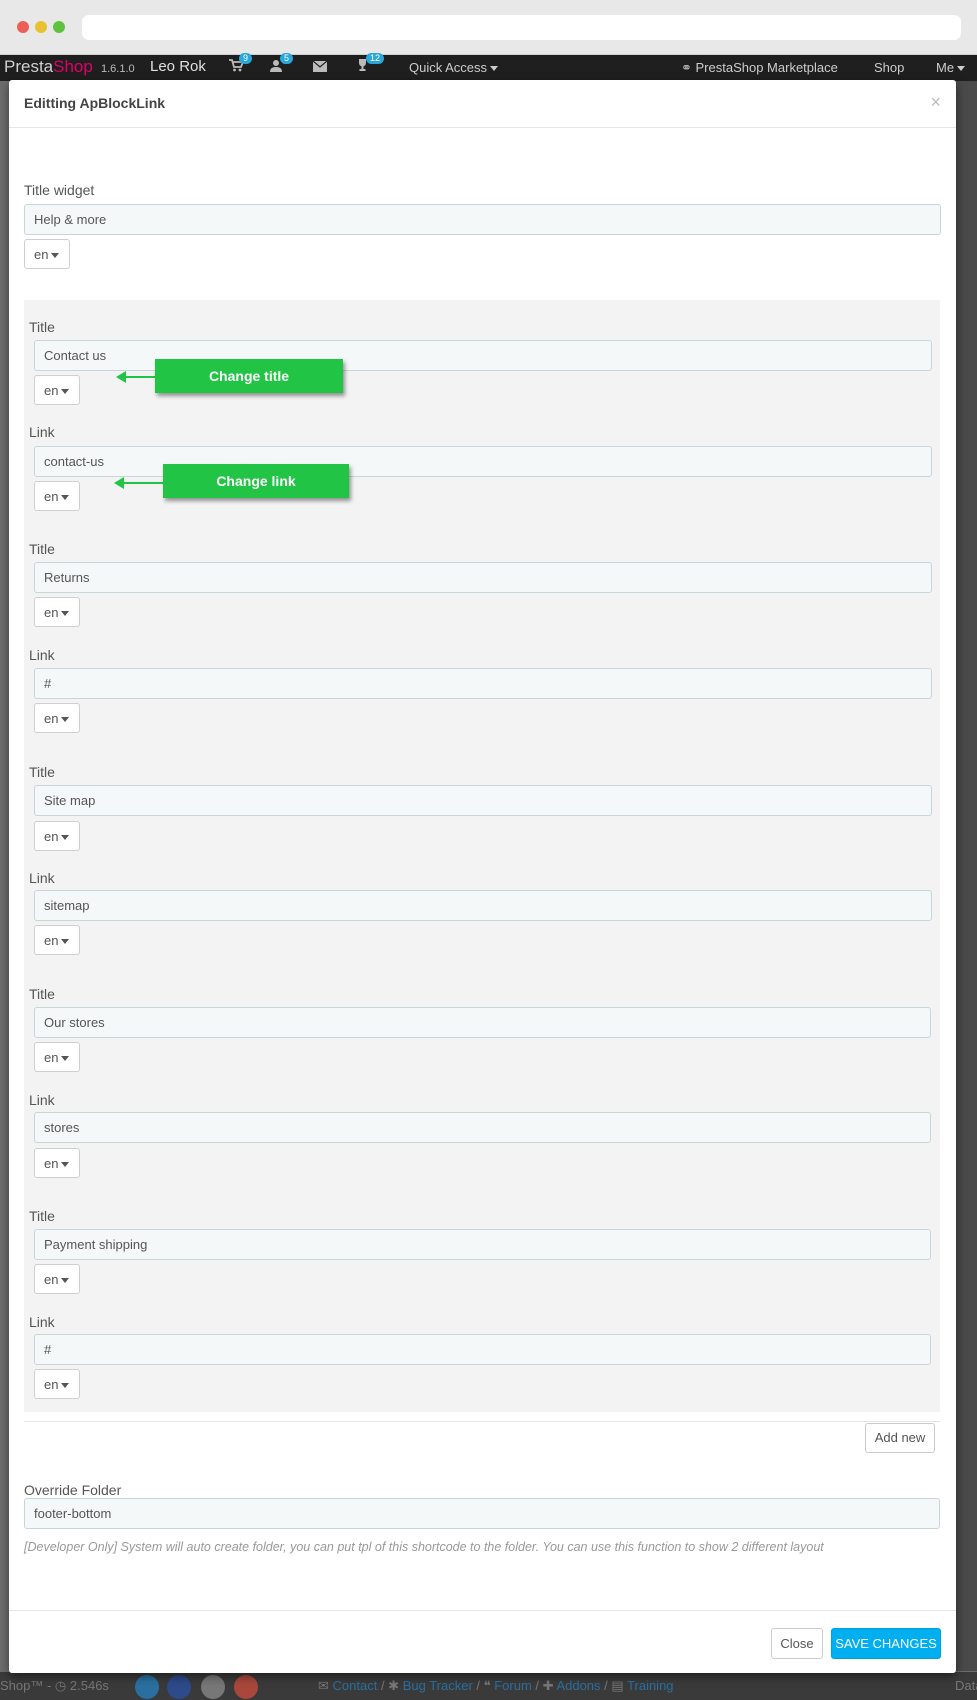 This screenshot has height=1700, width=977. What do you see at coordinates (41, 27) in the screenshot?
I see `window-minimize-dot` at bounding box center [41, 27].